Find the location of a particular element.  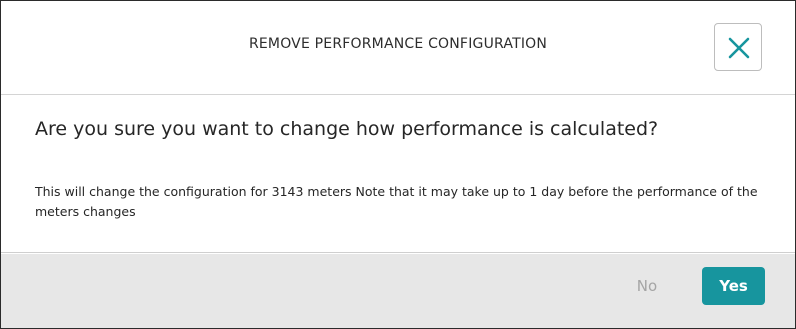

close-icon is located at coordinates (739, 48).